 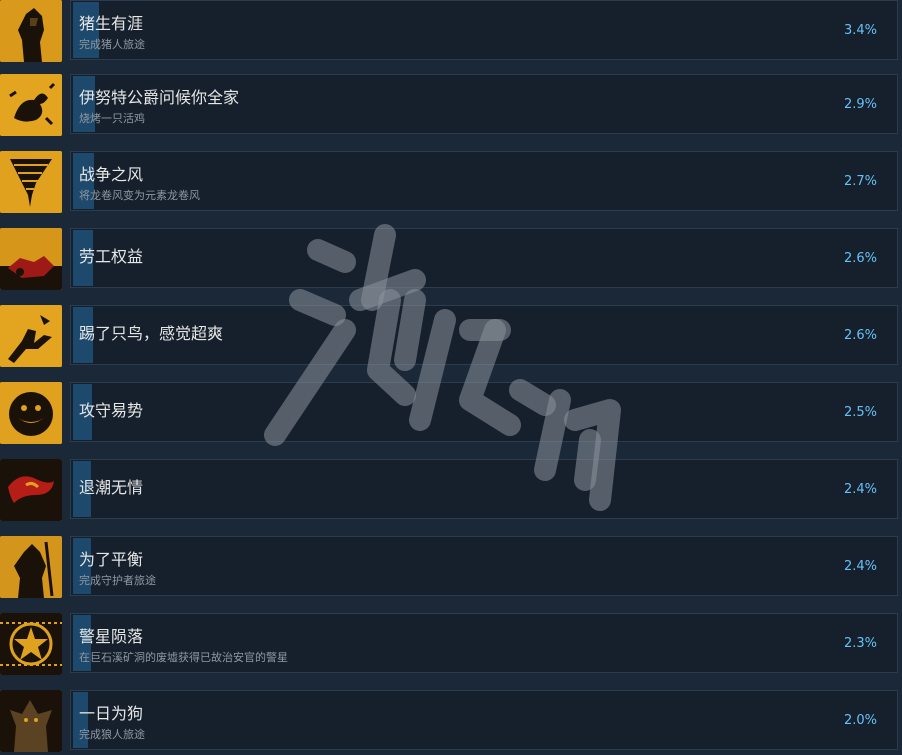 I want to click on burning-chicken-icon, so click(x=31, y=105).